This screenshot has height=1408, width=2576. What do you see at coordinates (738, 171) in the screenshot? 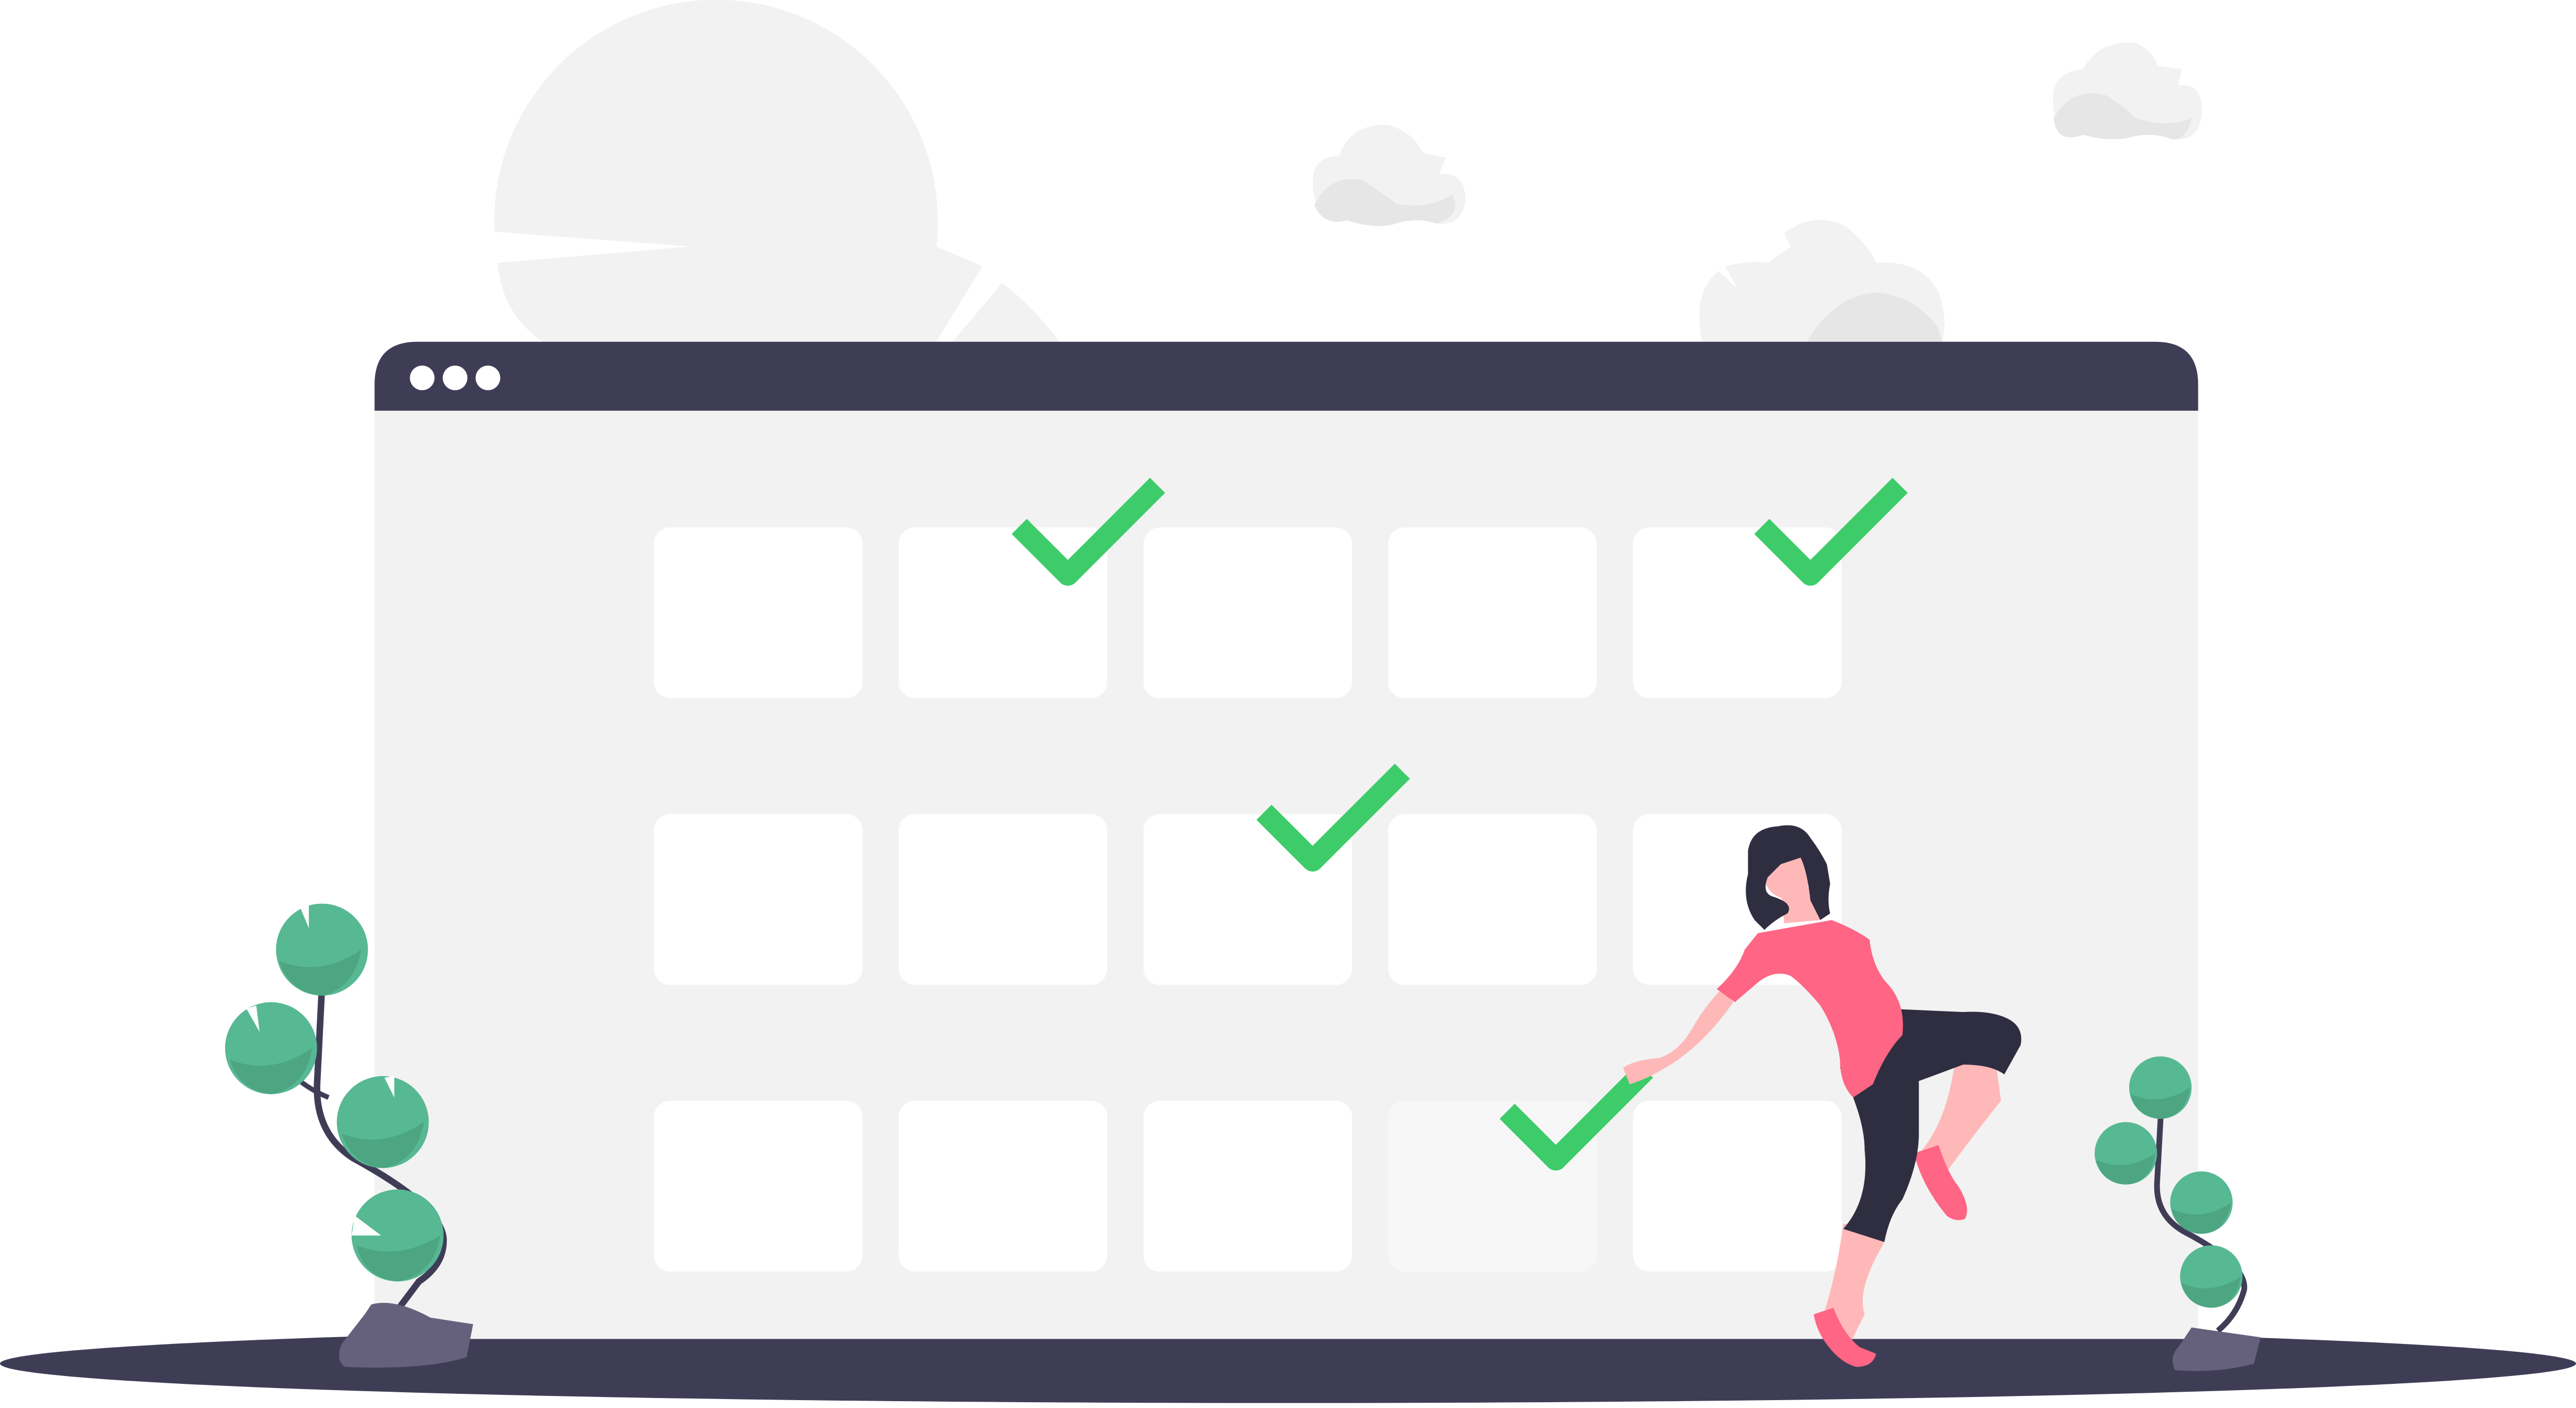
I see `background-pie-shape` at bounding box center [738, 171].